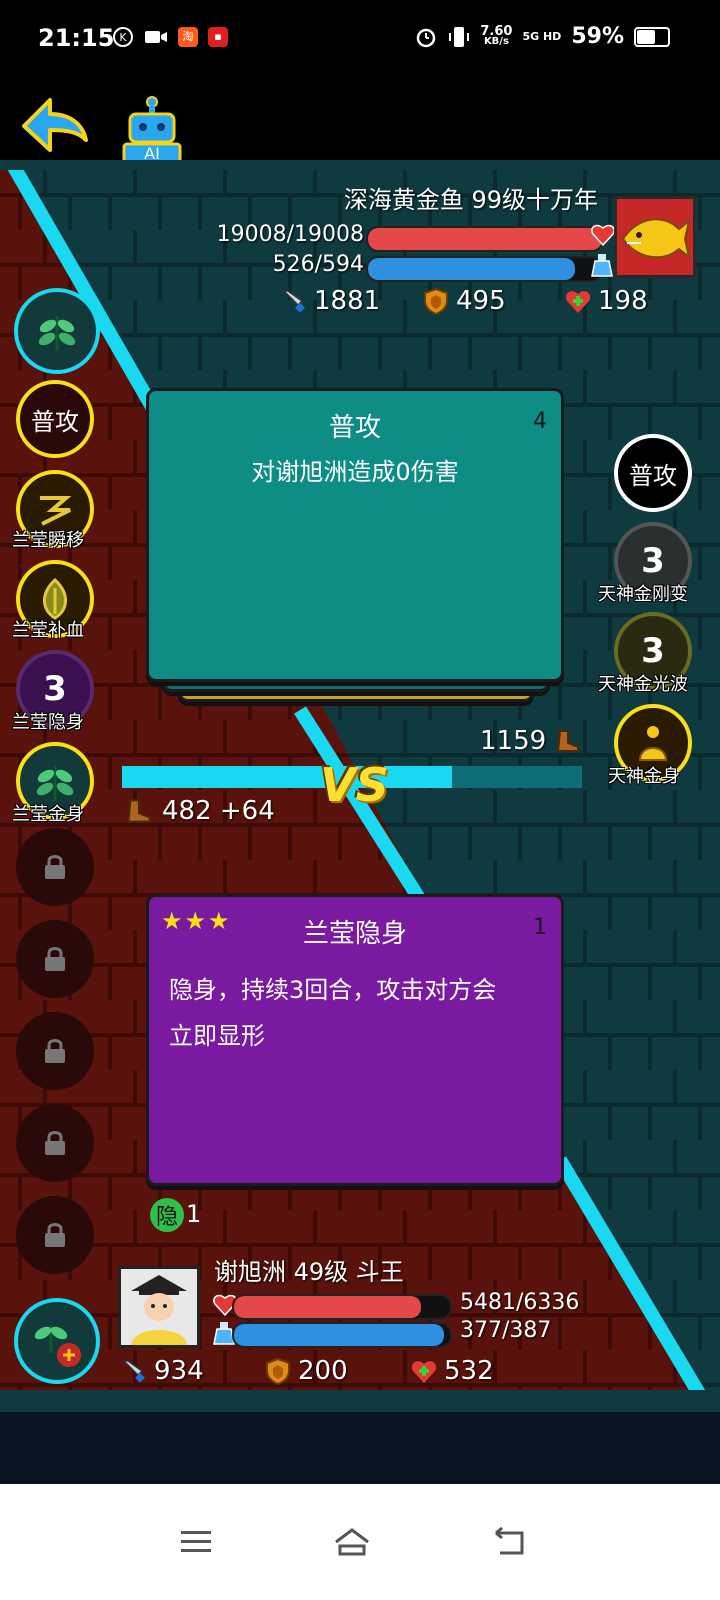 Image resolution: width=720 pixels, height=1600 pixels. I want to click on player-portrait-icon, so click(159, 1310).